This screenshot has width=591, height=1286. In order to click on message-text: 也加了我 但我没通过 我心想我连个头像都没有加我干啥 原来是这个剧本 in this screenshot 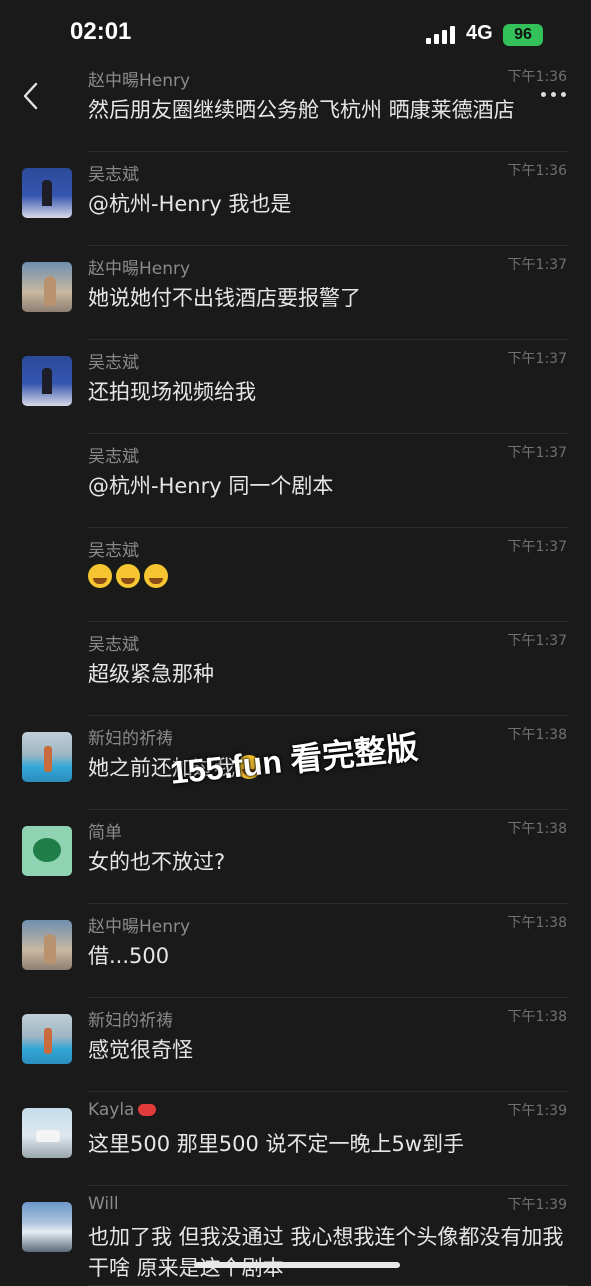, I will do `click(326, 1252)`.